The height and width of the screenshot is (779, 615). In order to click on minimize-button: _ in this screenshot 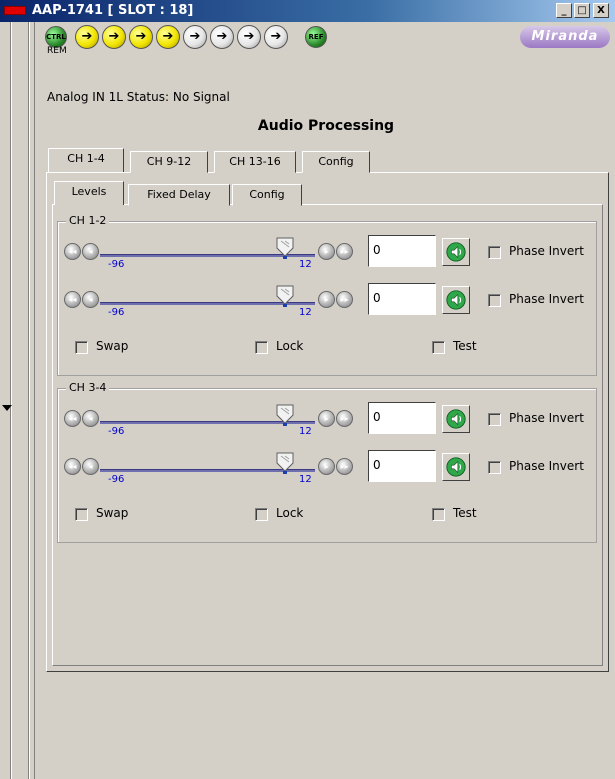, I will do `click(564, 10)`.